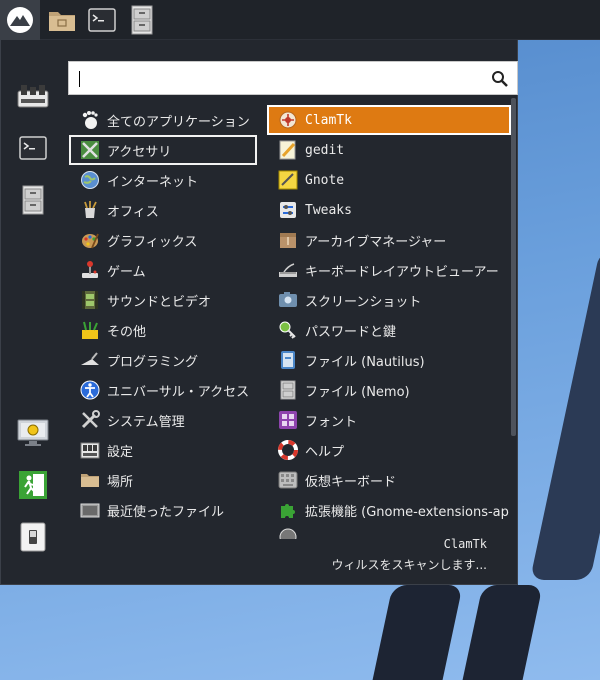 The height and width of the screenshot is (680, 600). I want to click on lifebuoy-icon, so click(288, 450).